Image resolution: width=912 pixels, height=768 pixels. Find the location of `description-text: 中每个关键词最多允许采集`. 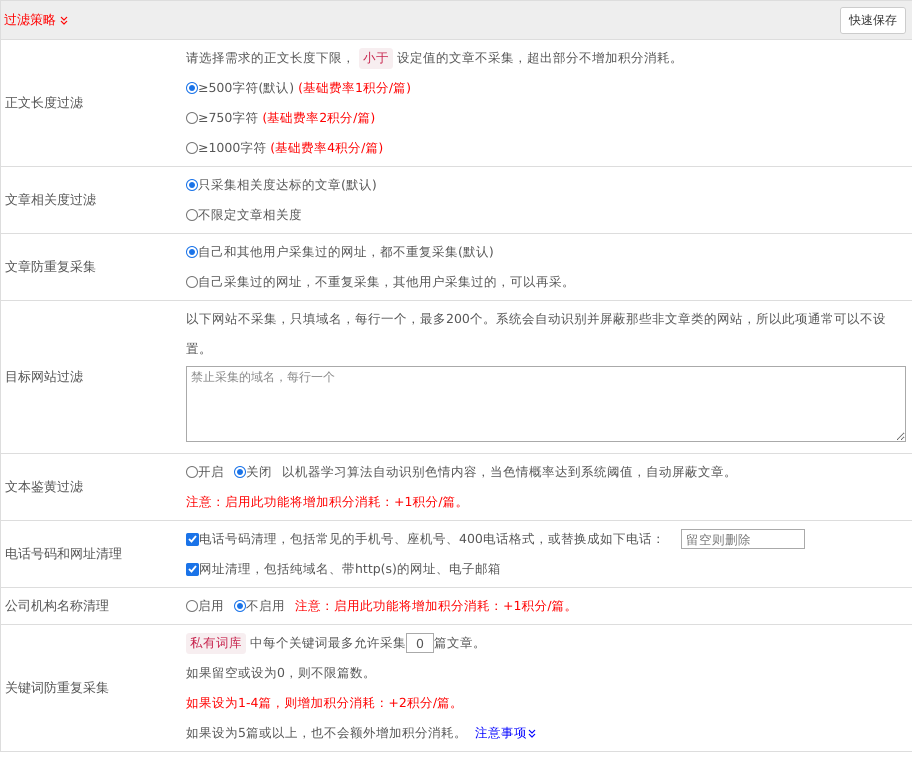

description-text: 中每个关键词最多允许采集 is located at coordinates (328, 643).